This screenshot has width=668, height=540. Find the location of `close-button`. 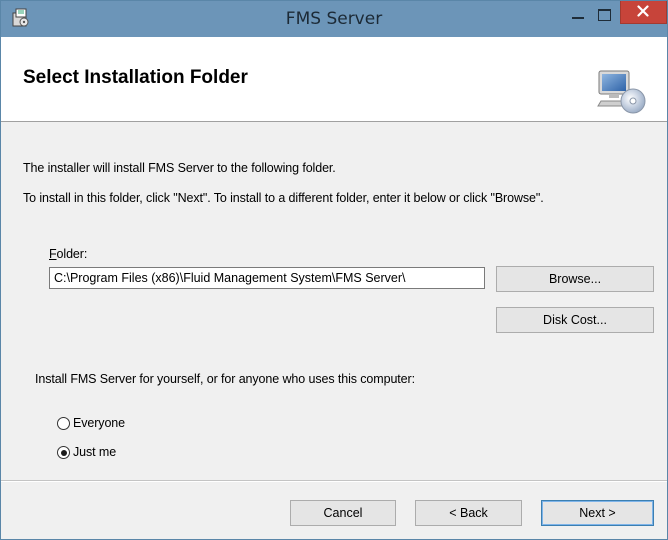

close-button is located at coordinates (643, 12).